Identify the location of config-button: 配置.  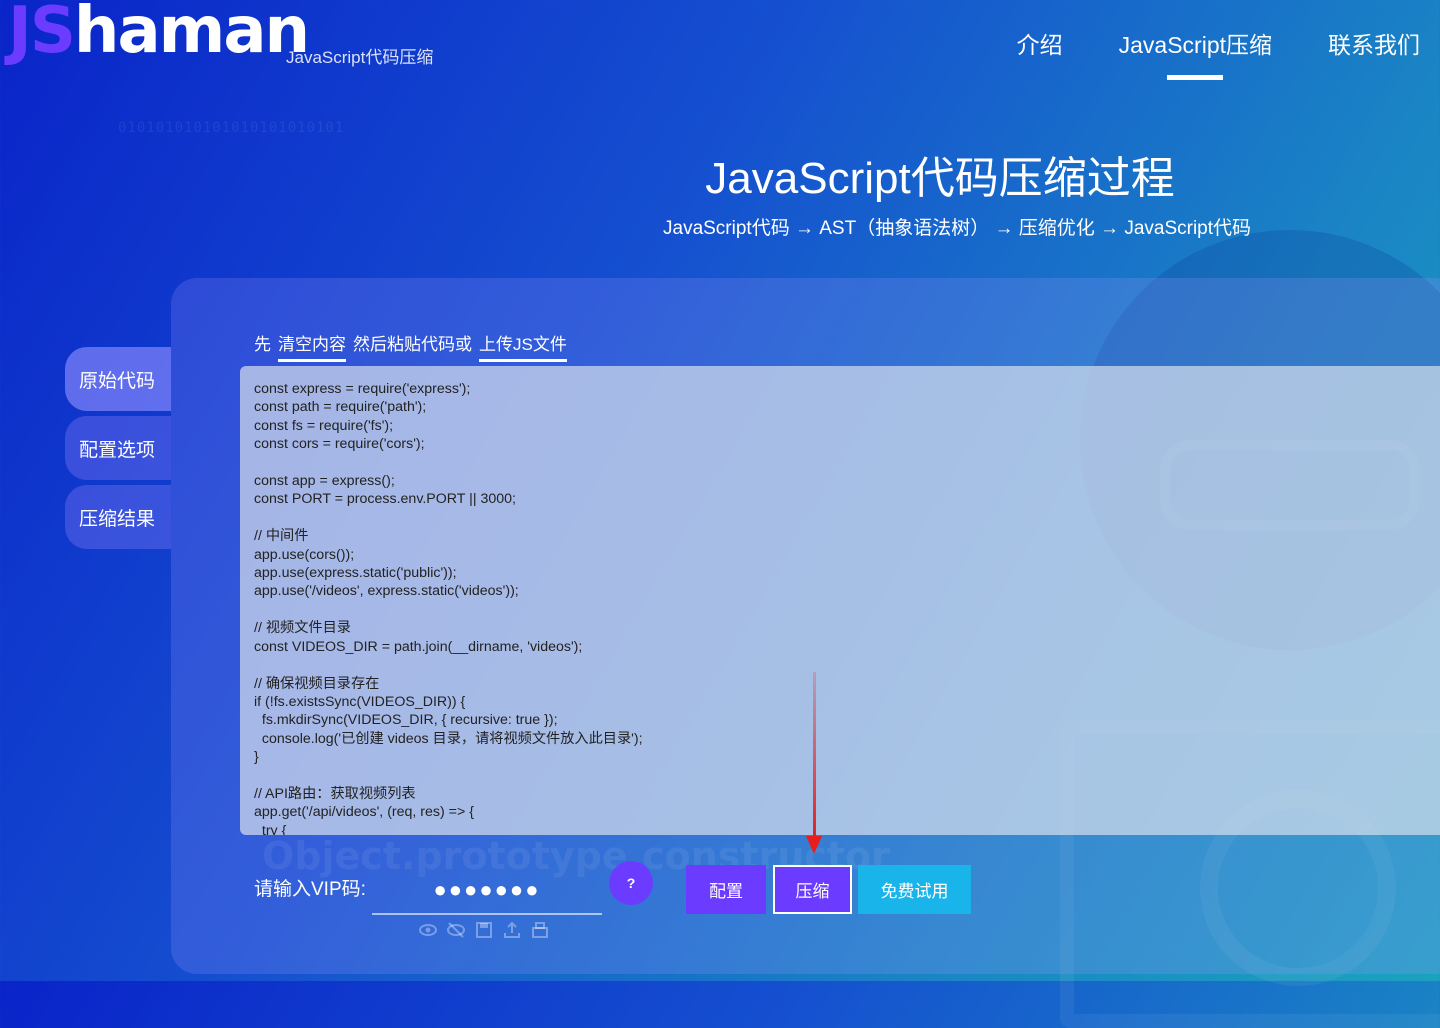
(726, 889).